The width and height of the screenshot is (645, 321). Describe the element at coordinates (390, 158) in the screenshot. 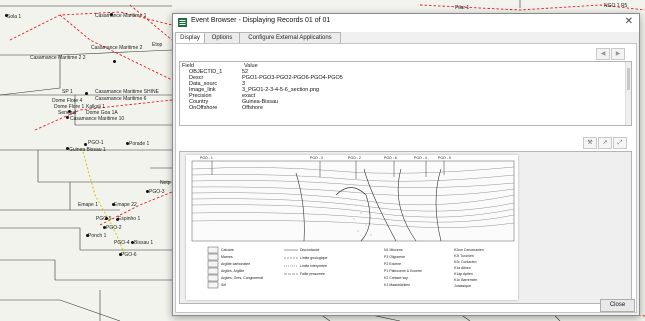

I see `well-label: PGO - 6` at that location.